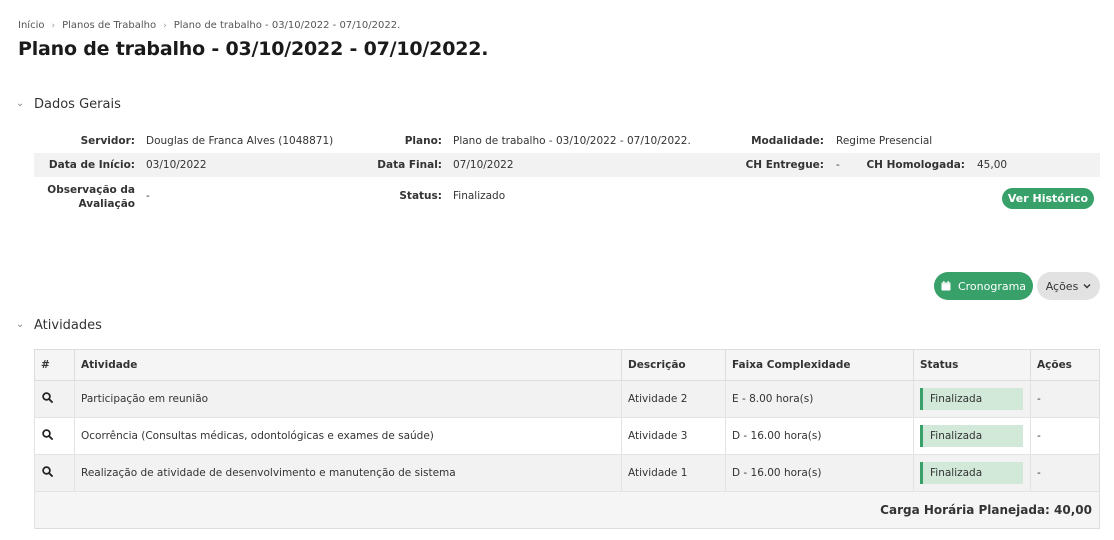  Describe the element at coordinates (915, 165) in the screenshot. I see `ch-homologada-label: CH Homologada:` at that location.